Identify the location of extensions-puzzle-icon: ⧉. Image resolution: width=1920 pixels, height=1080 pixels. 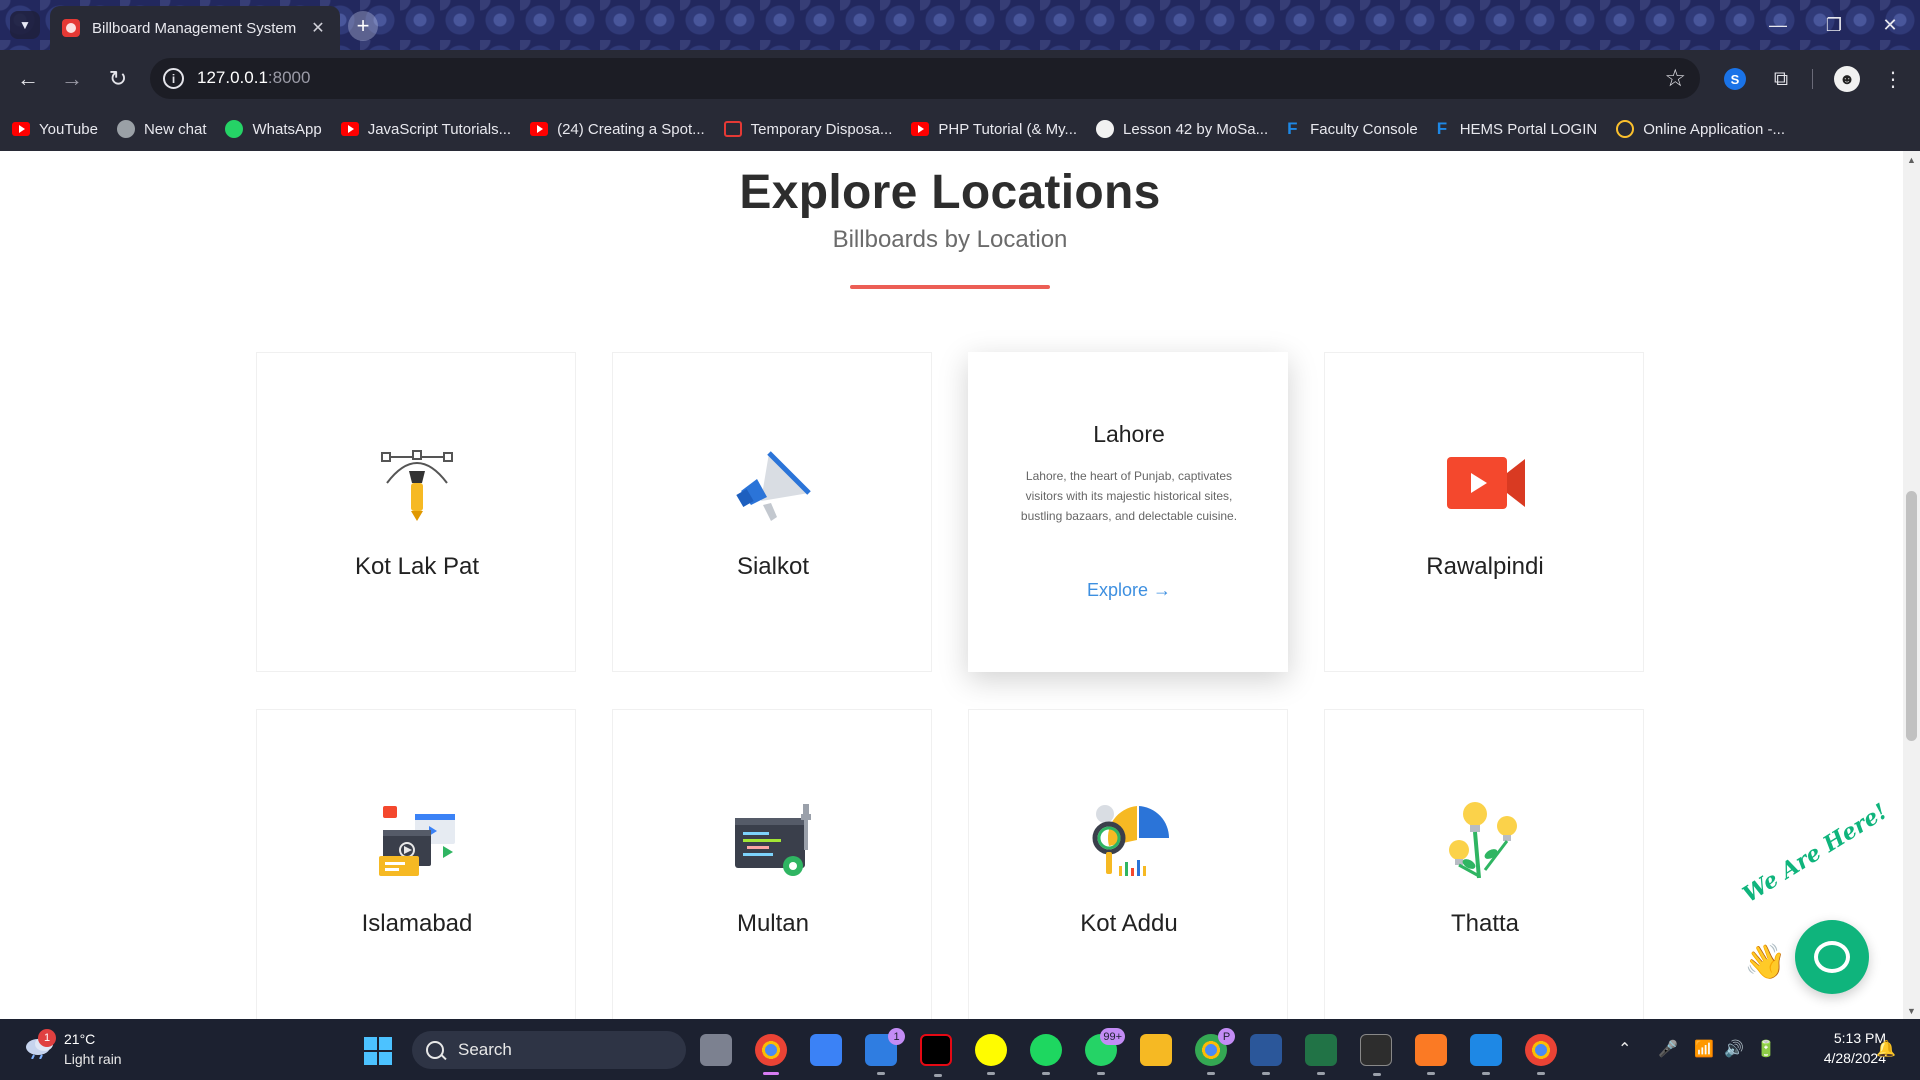
(1781, 79).